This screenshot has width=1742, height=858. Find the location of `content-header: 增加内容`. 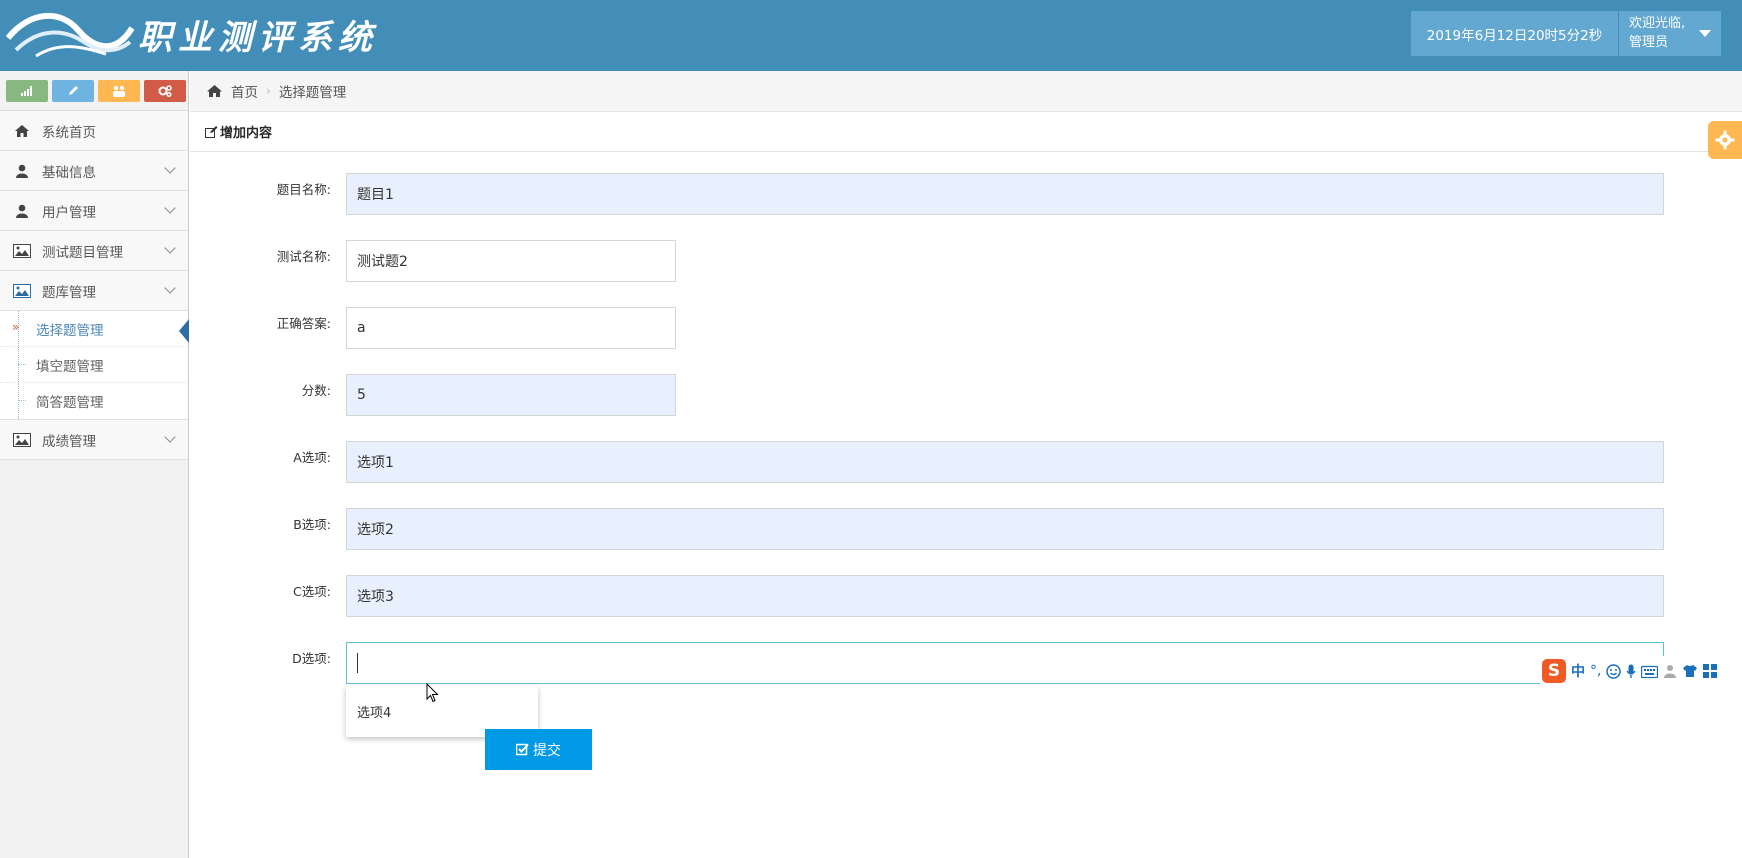

content-header: 增加内容 is located at coordinates (966, 132).